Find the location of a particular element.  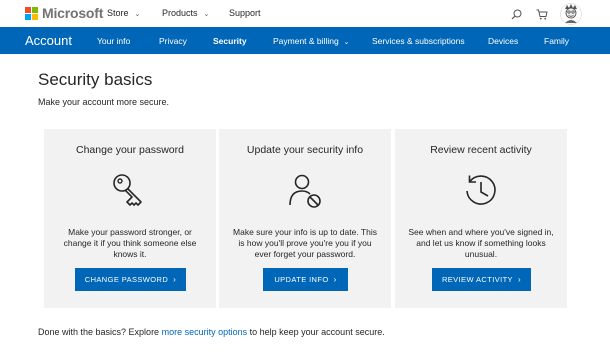

topnav-store-label: Store is located at coordinates (118, 13).